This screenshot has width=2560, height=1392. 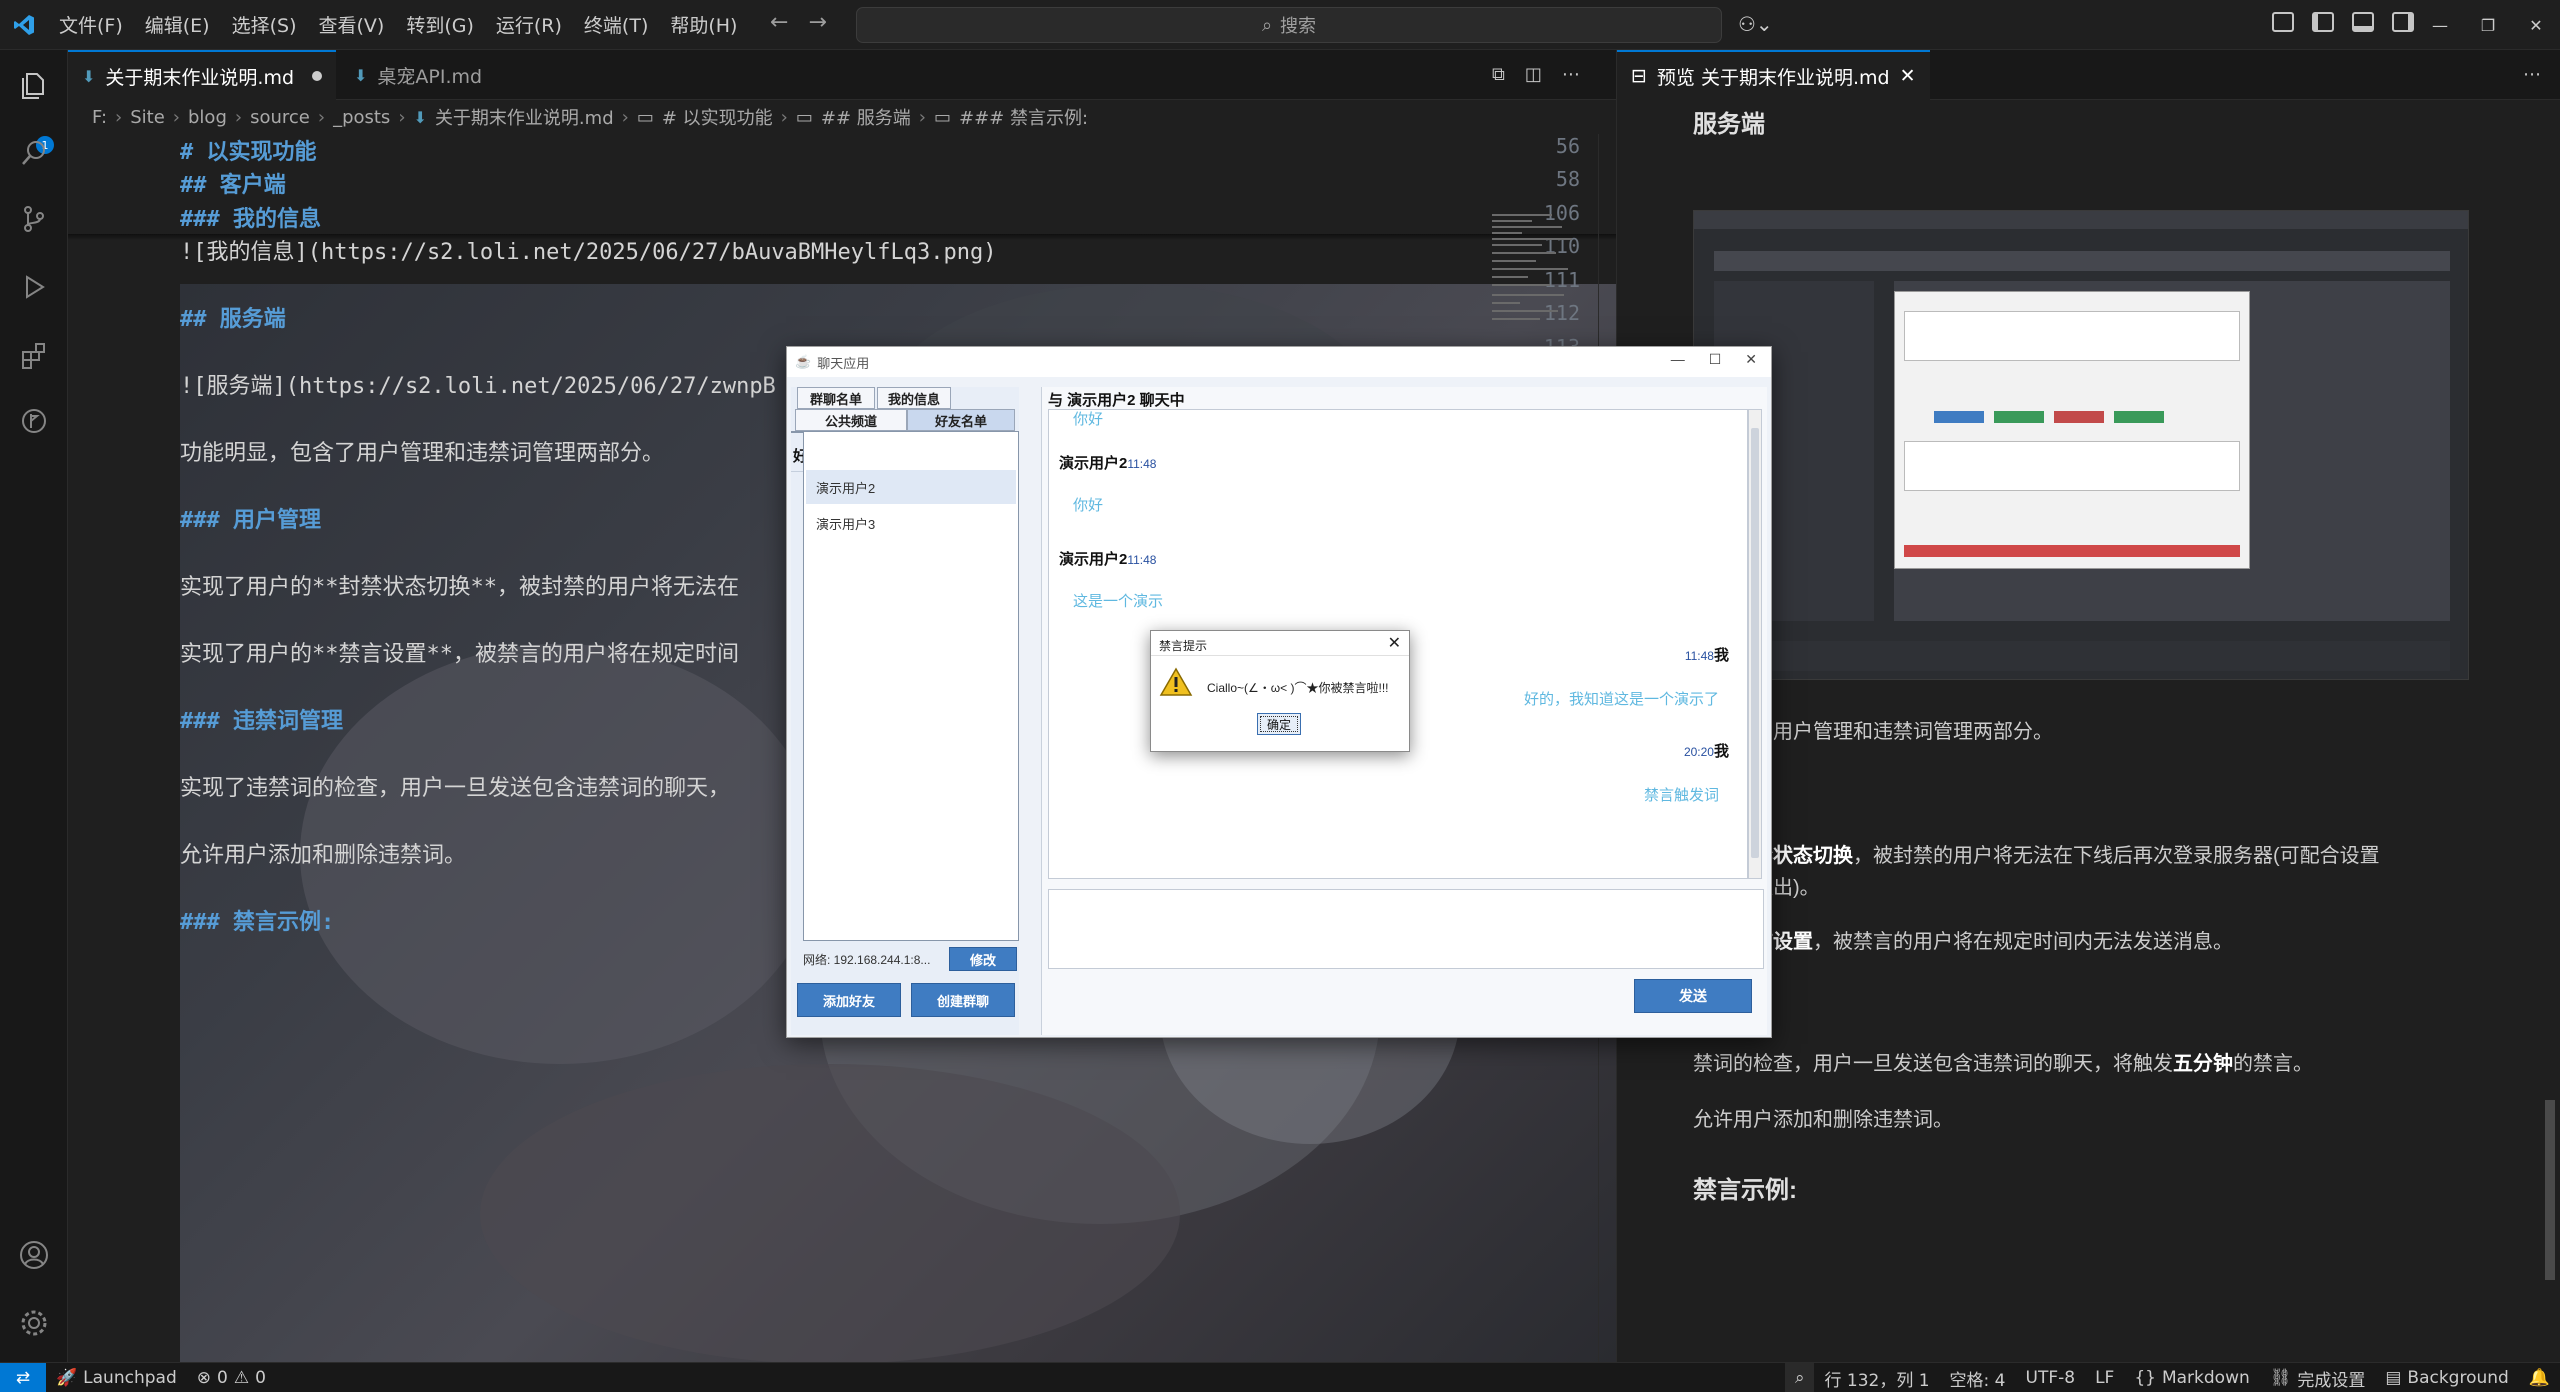 What do you see at coordinates (1406, 929) in the screenshot?
I see `message-input` at bounding box center [1406, 929].